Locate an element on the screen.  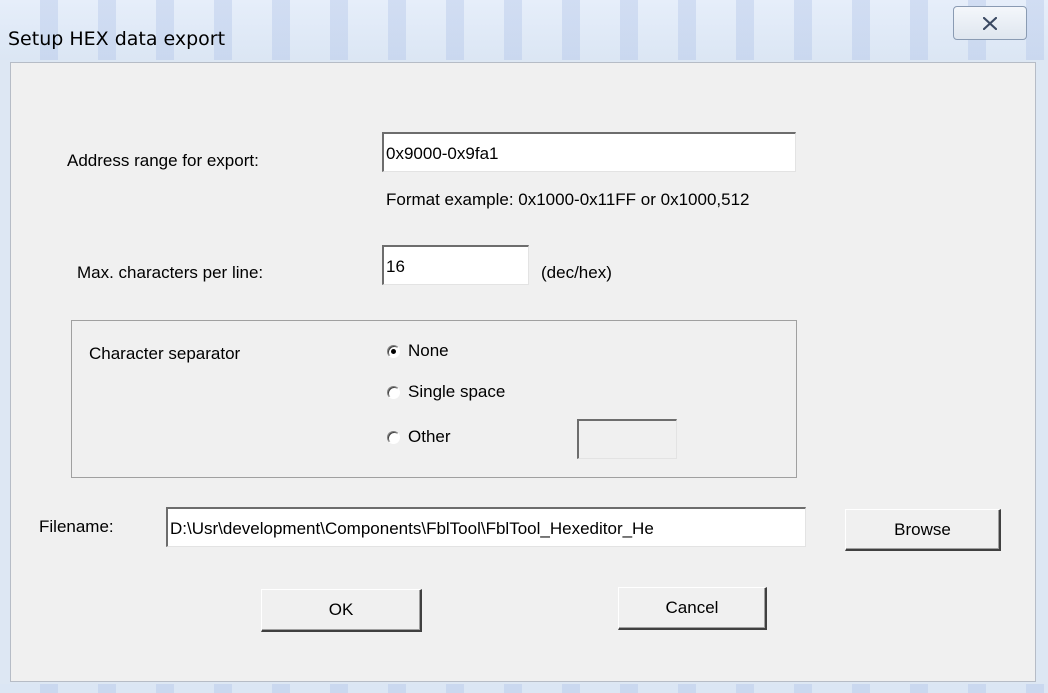
cancel-button: Cancel is located at coordinates (692, 608).